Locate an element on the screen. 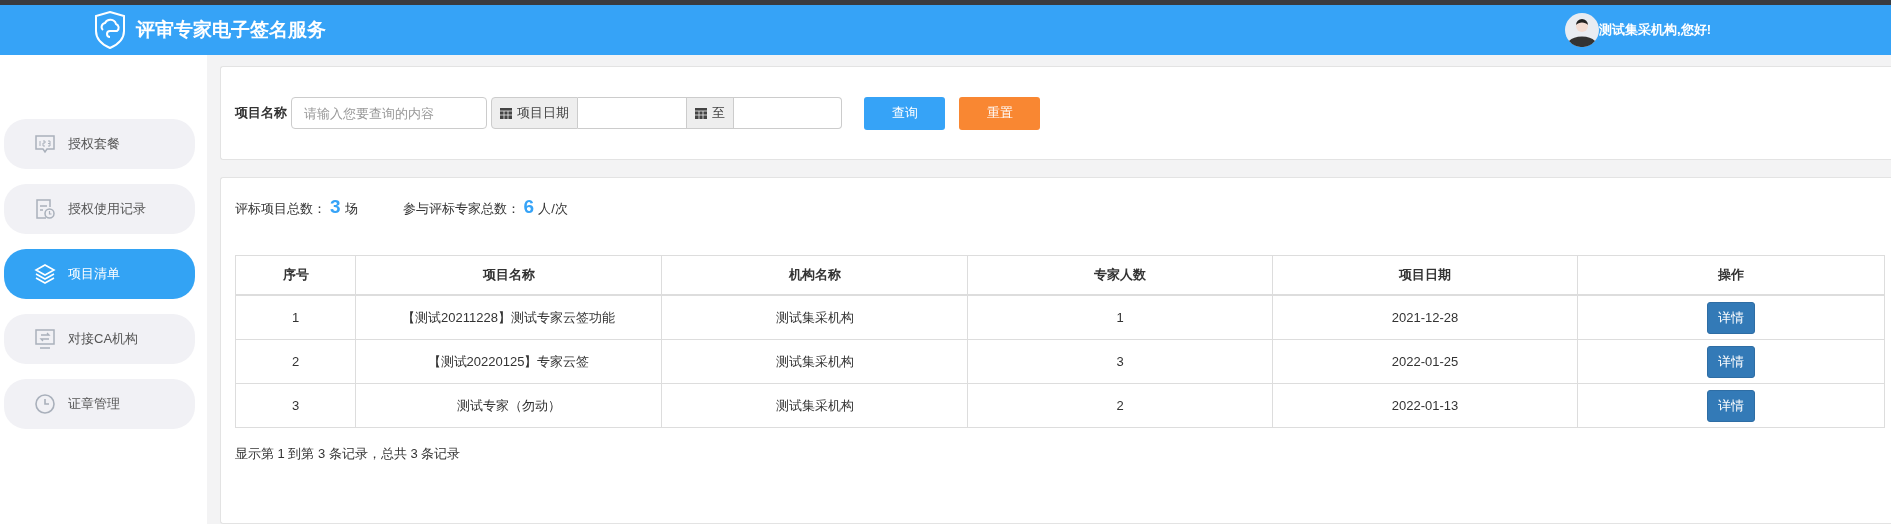  counter-icon is located at coordinates (45, 144).